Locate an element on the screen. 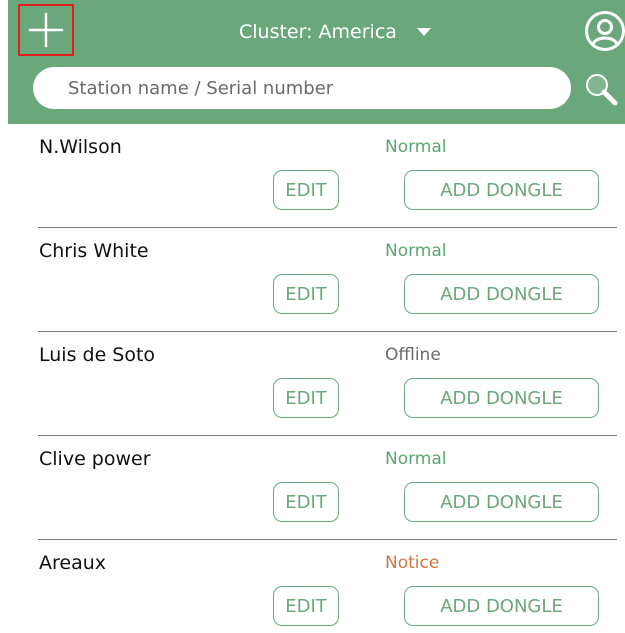 This screenshot has width=625, height=633. status-label: Offline is located at coordinates (413, 355).